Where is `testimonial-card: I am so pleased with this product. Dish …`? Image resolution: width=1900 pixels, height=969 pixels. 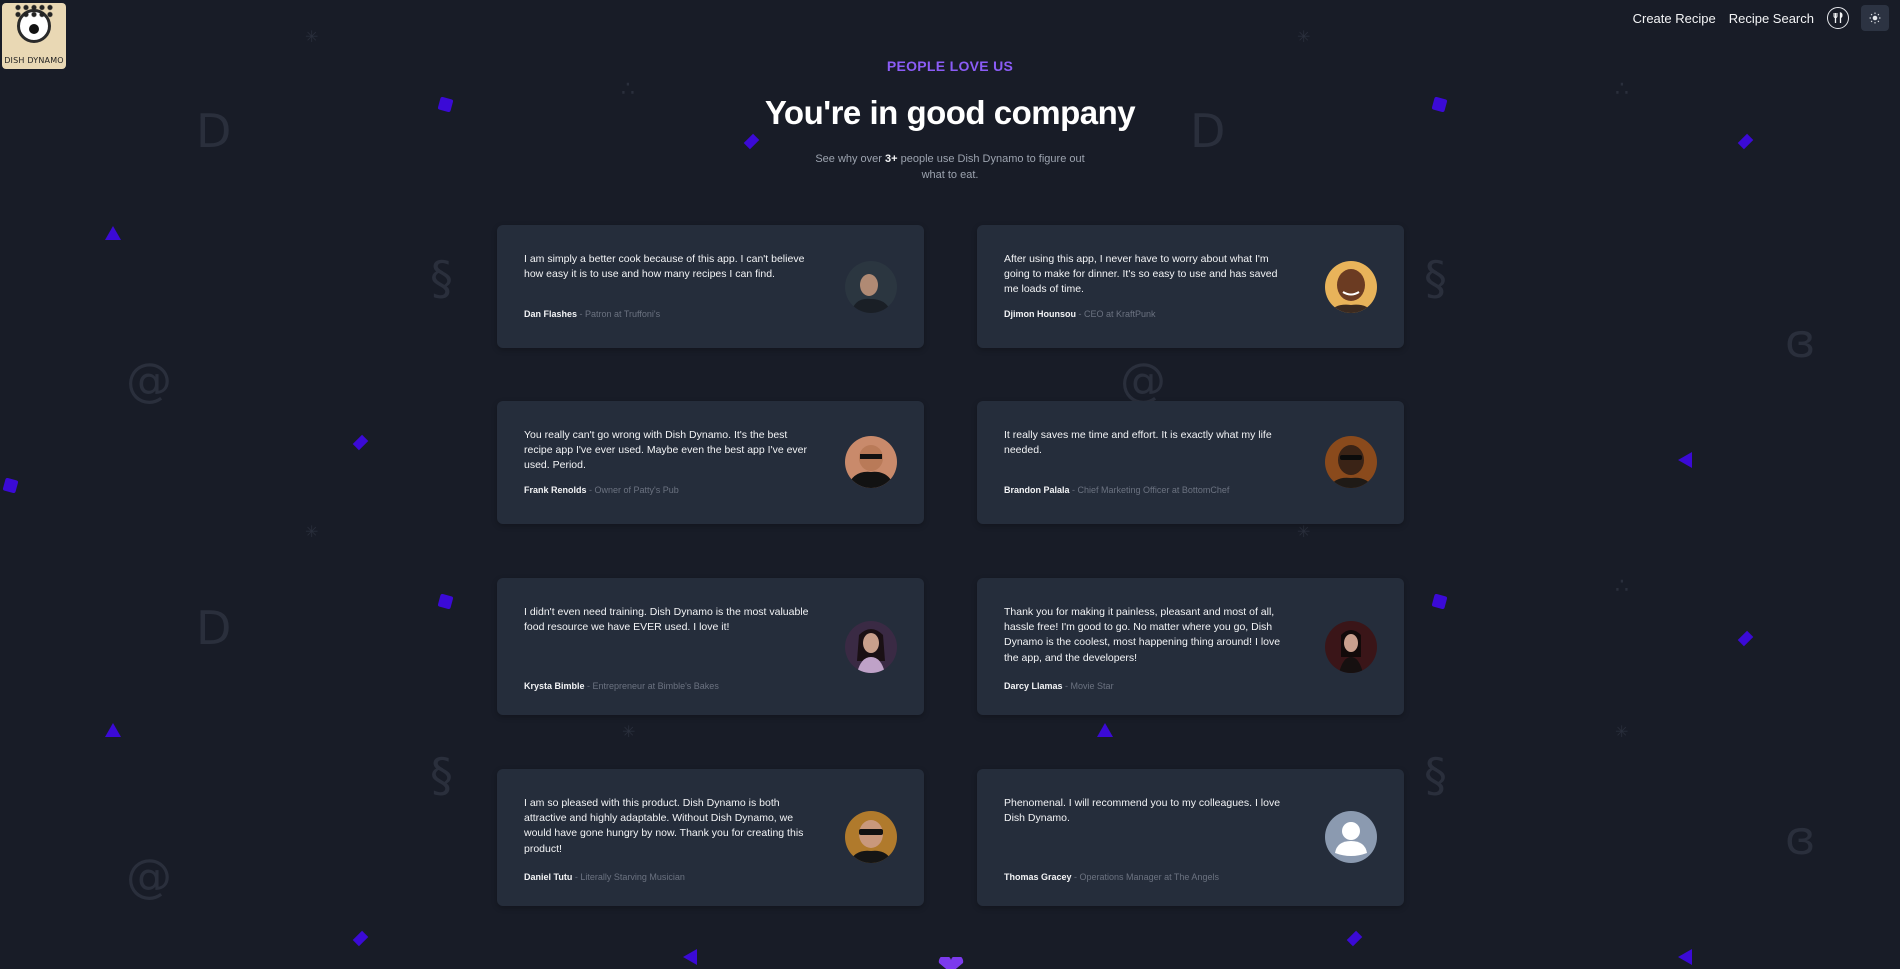 testimonial-card: I am so pleased with this product. Dish … is located at coordinates (710, 837).